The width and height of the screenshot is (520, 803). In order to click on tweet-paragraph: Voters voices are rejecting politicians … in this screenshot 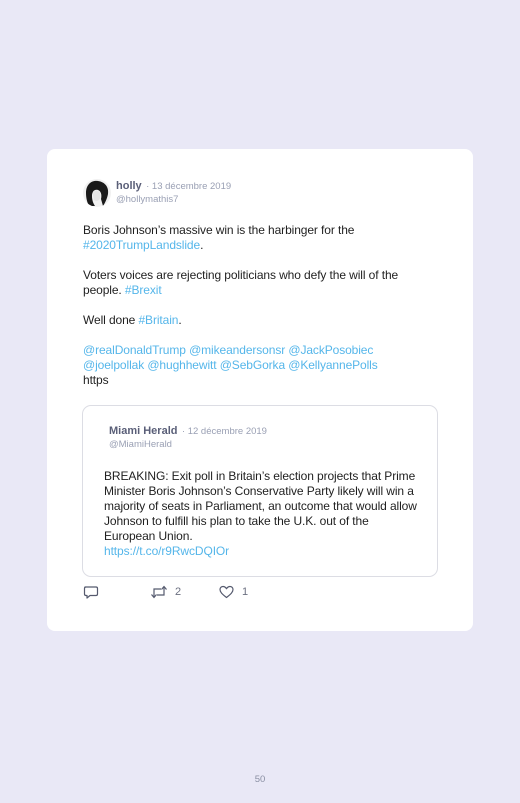, I will do `click(258, 283)`.